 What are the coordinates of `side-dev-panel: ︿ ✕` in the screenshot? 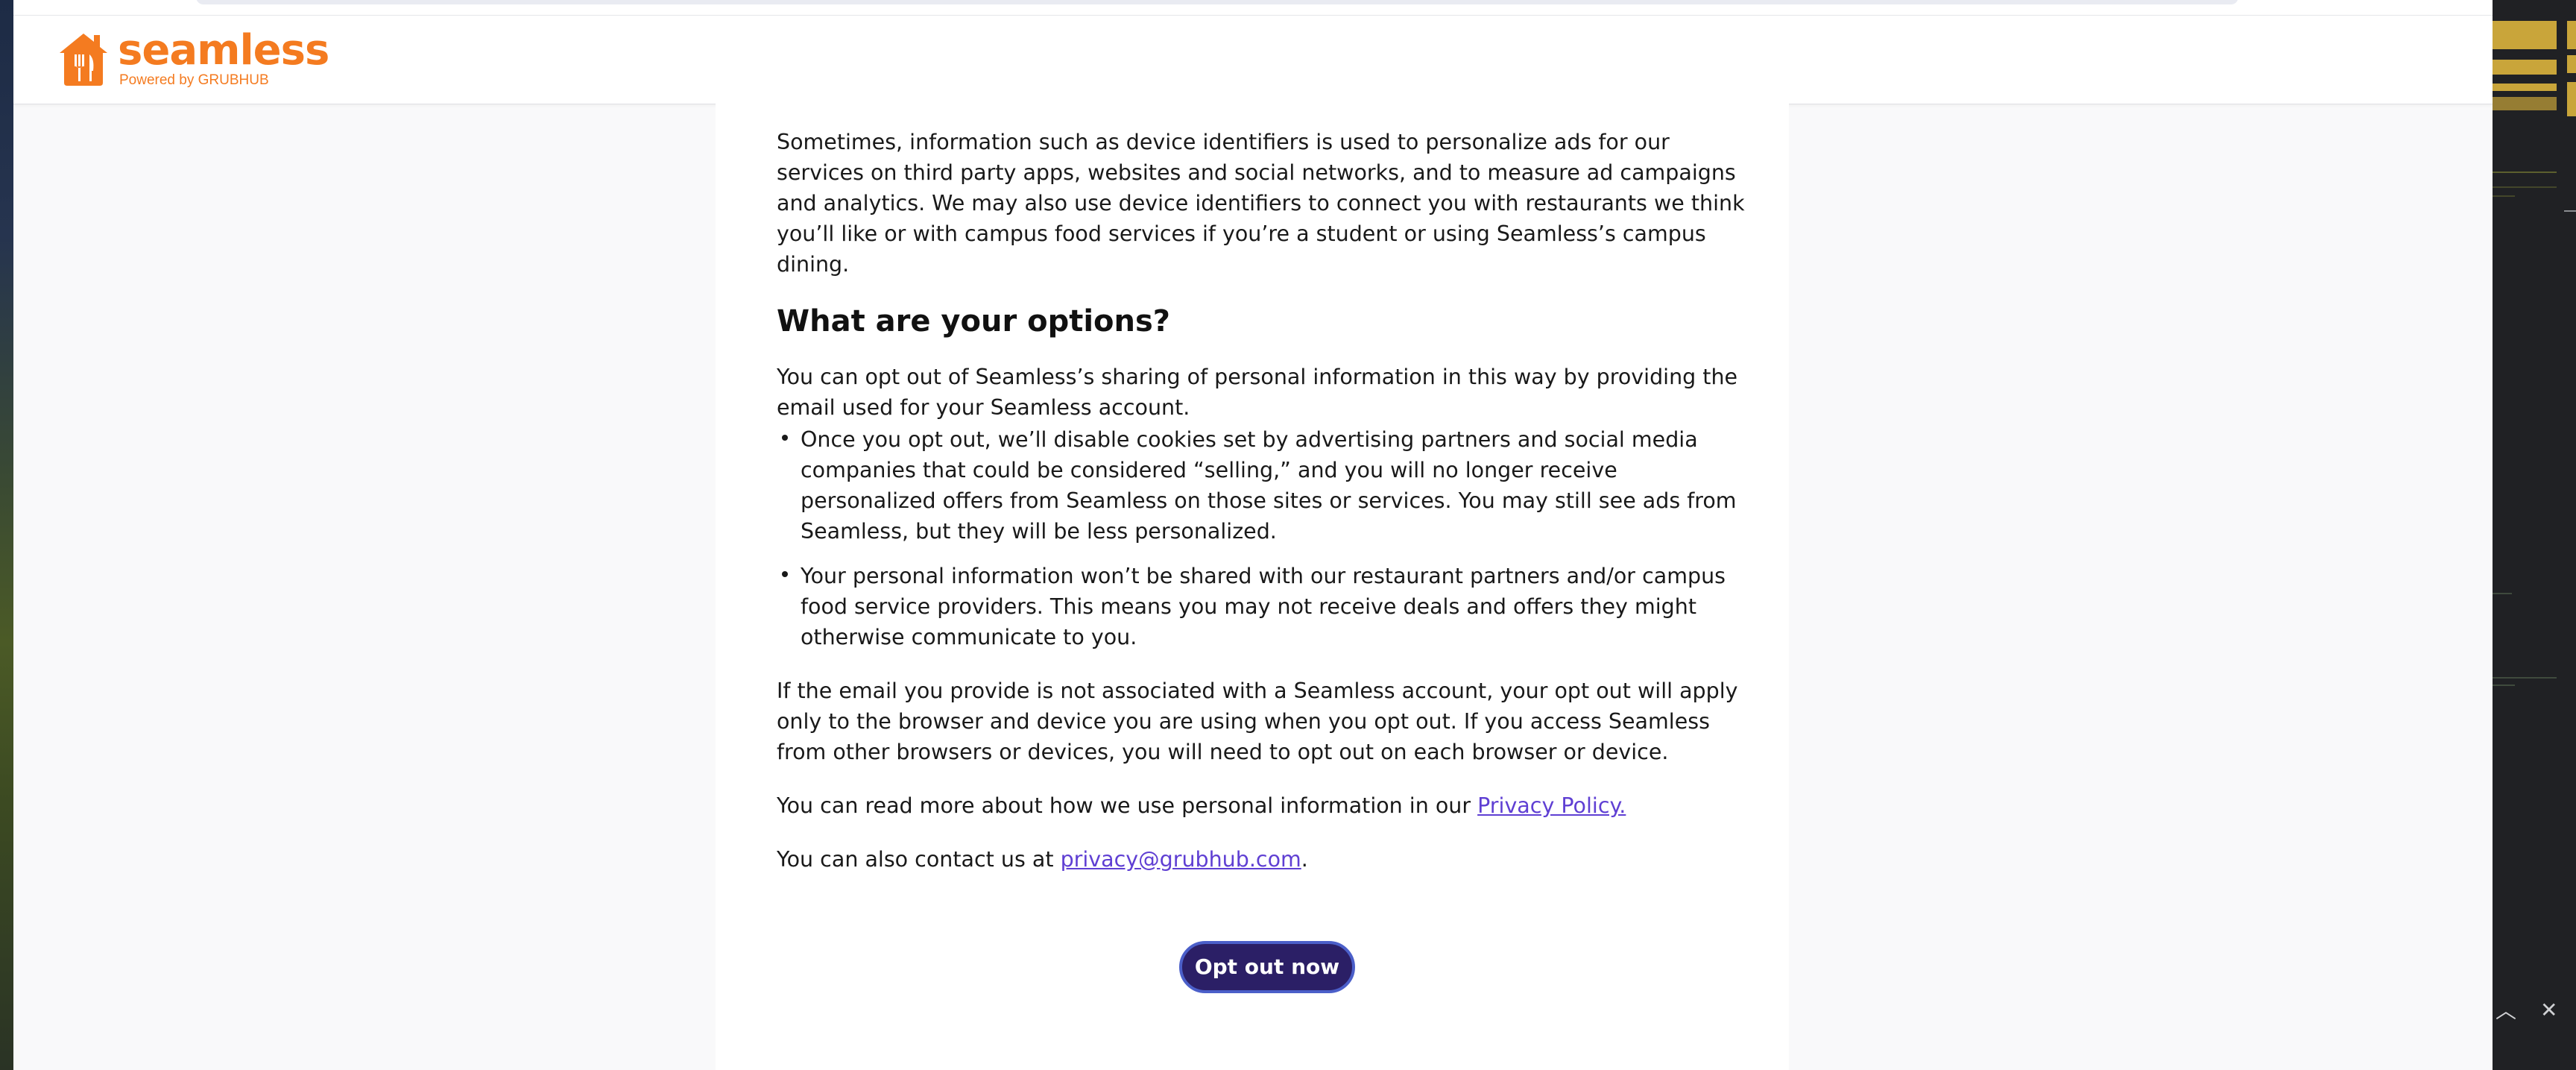 It's located at (2534, 535).